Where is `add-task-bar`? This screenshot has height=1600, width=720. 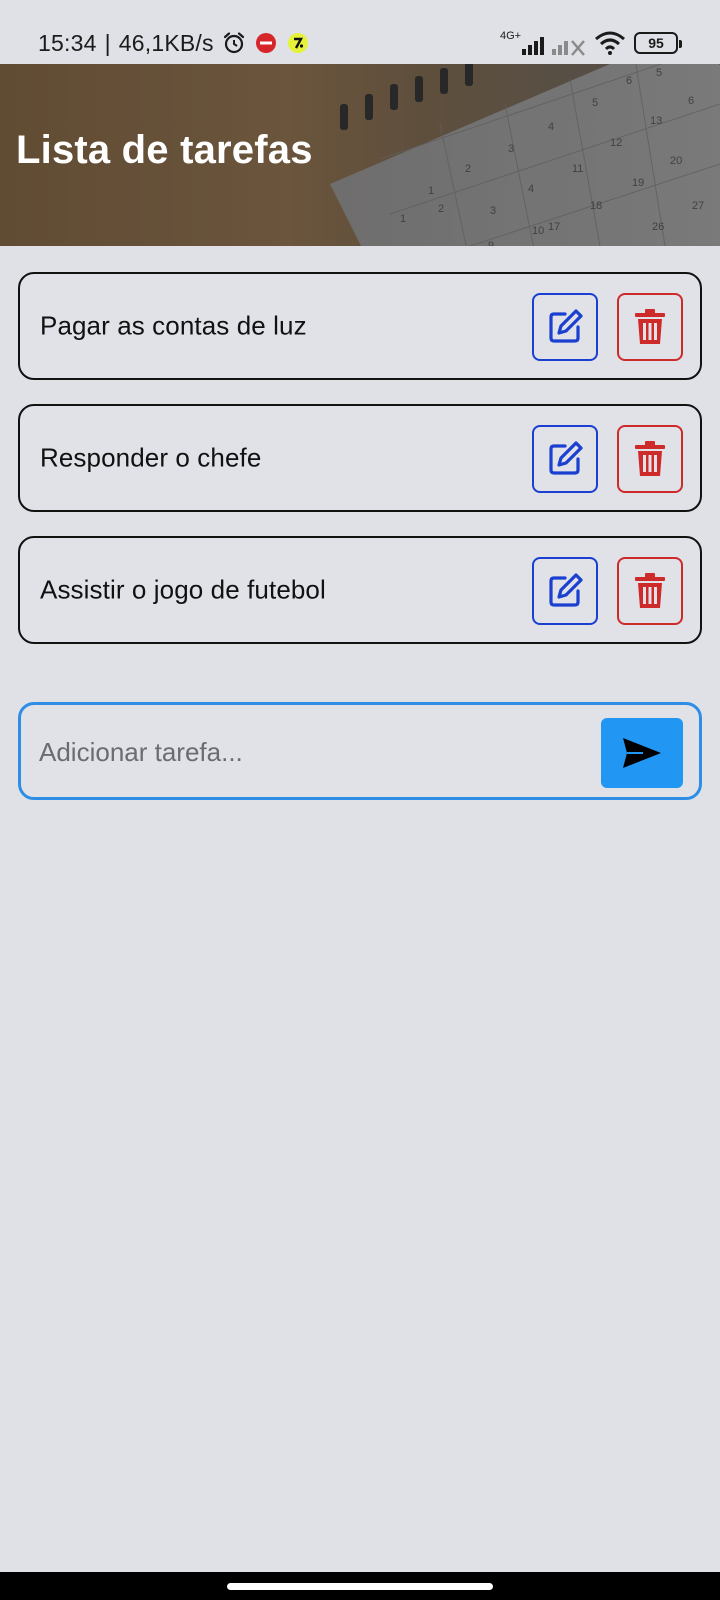
add-task-bar is located at coordinates (360, 751).